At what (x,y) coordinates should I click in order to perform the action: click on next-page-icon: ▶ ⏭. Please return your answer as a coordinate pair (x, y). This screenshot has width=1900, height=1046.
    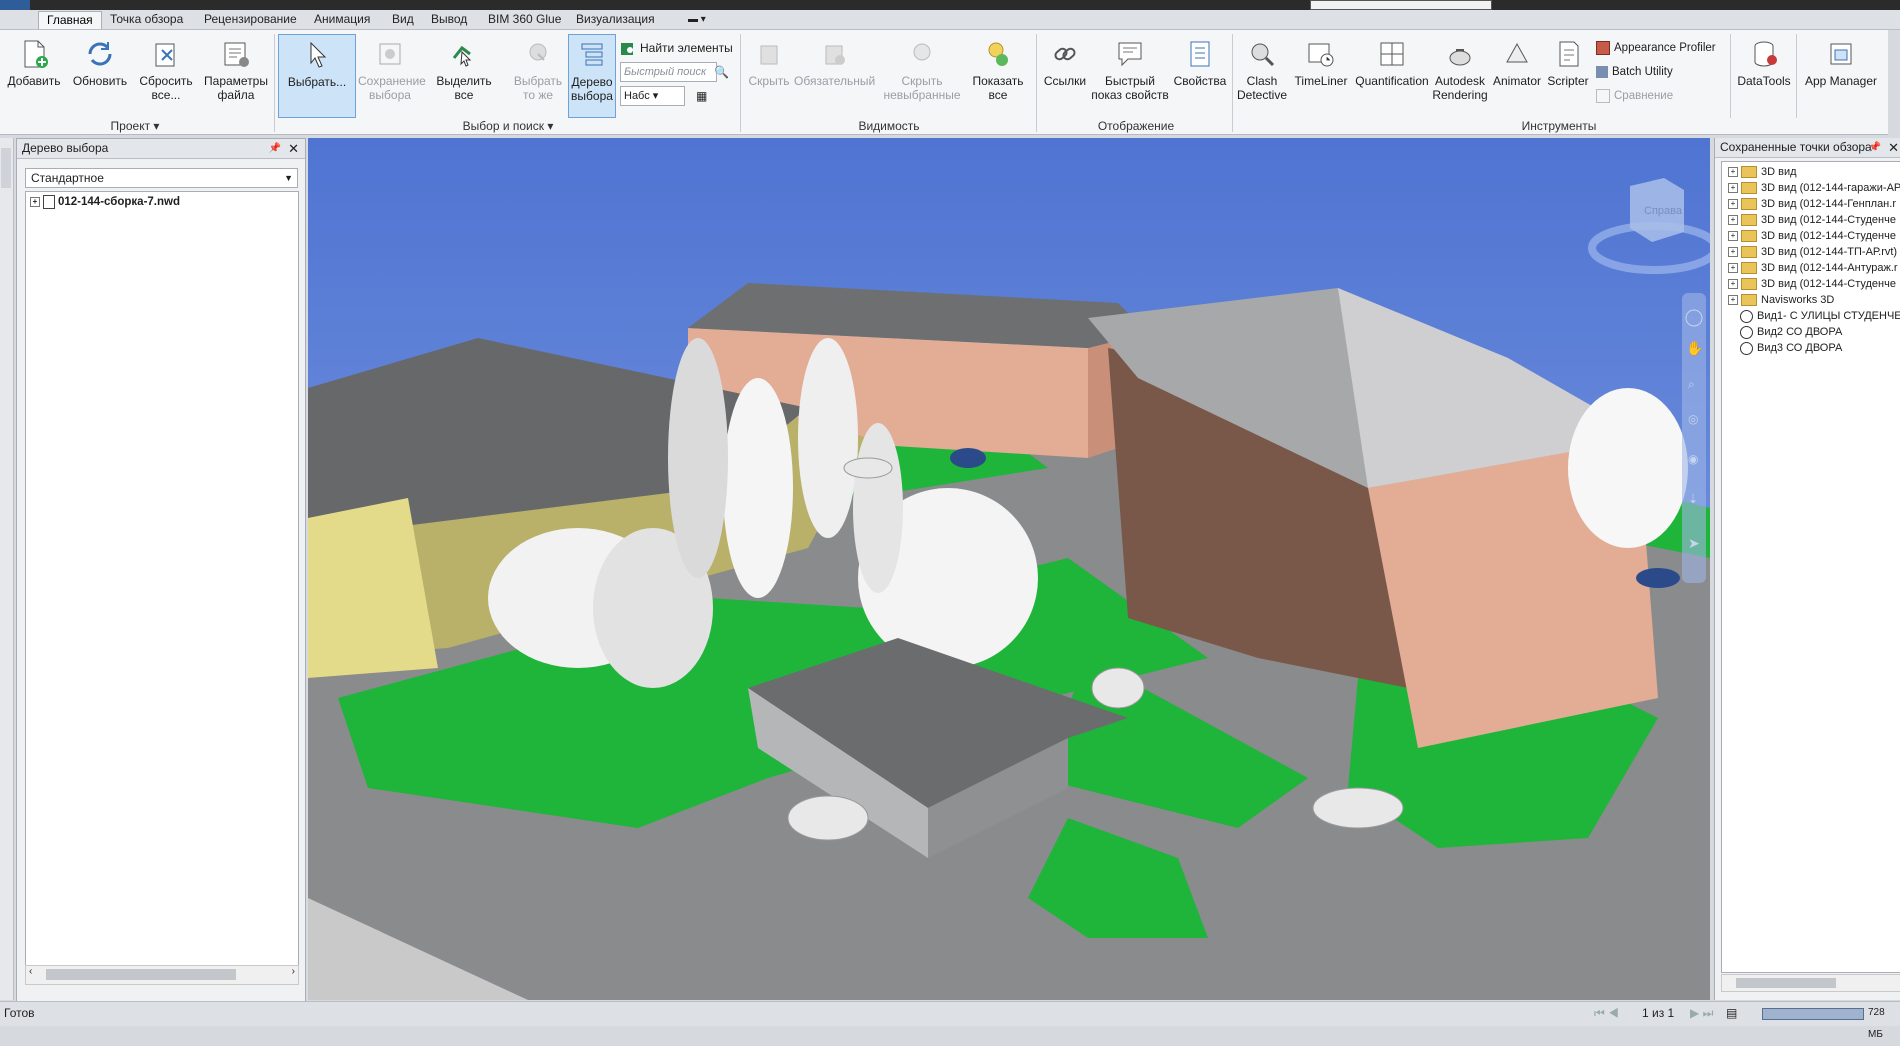
    Looking at the image, I should click on (1701, 1013).